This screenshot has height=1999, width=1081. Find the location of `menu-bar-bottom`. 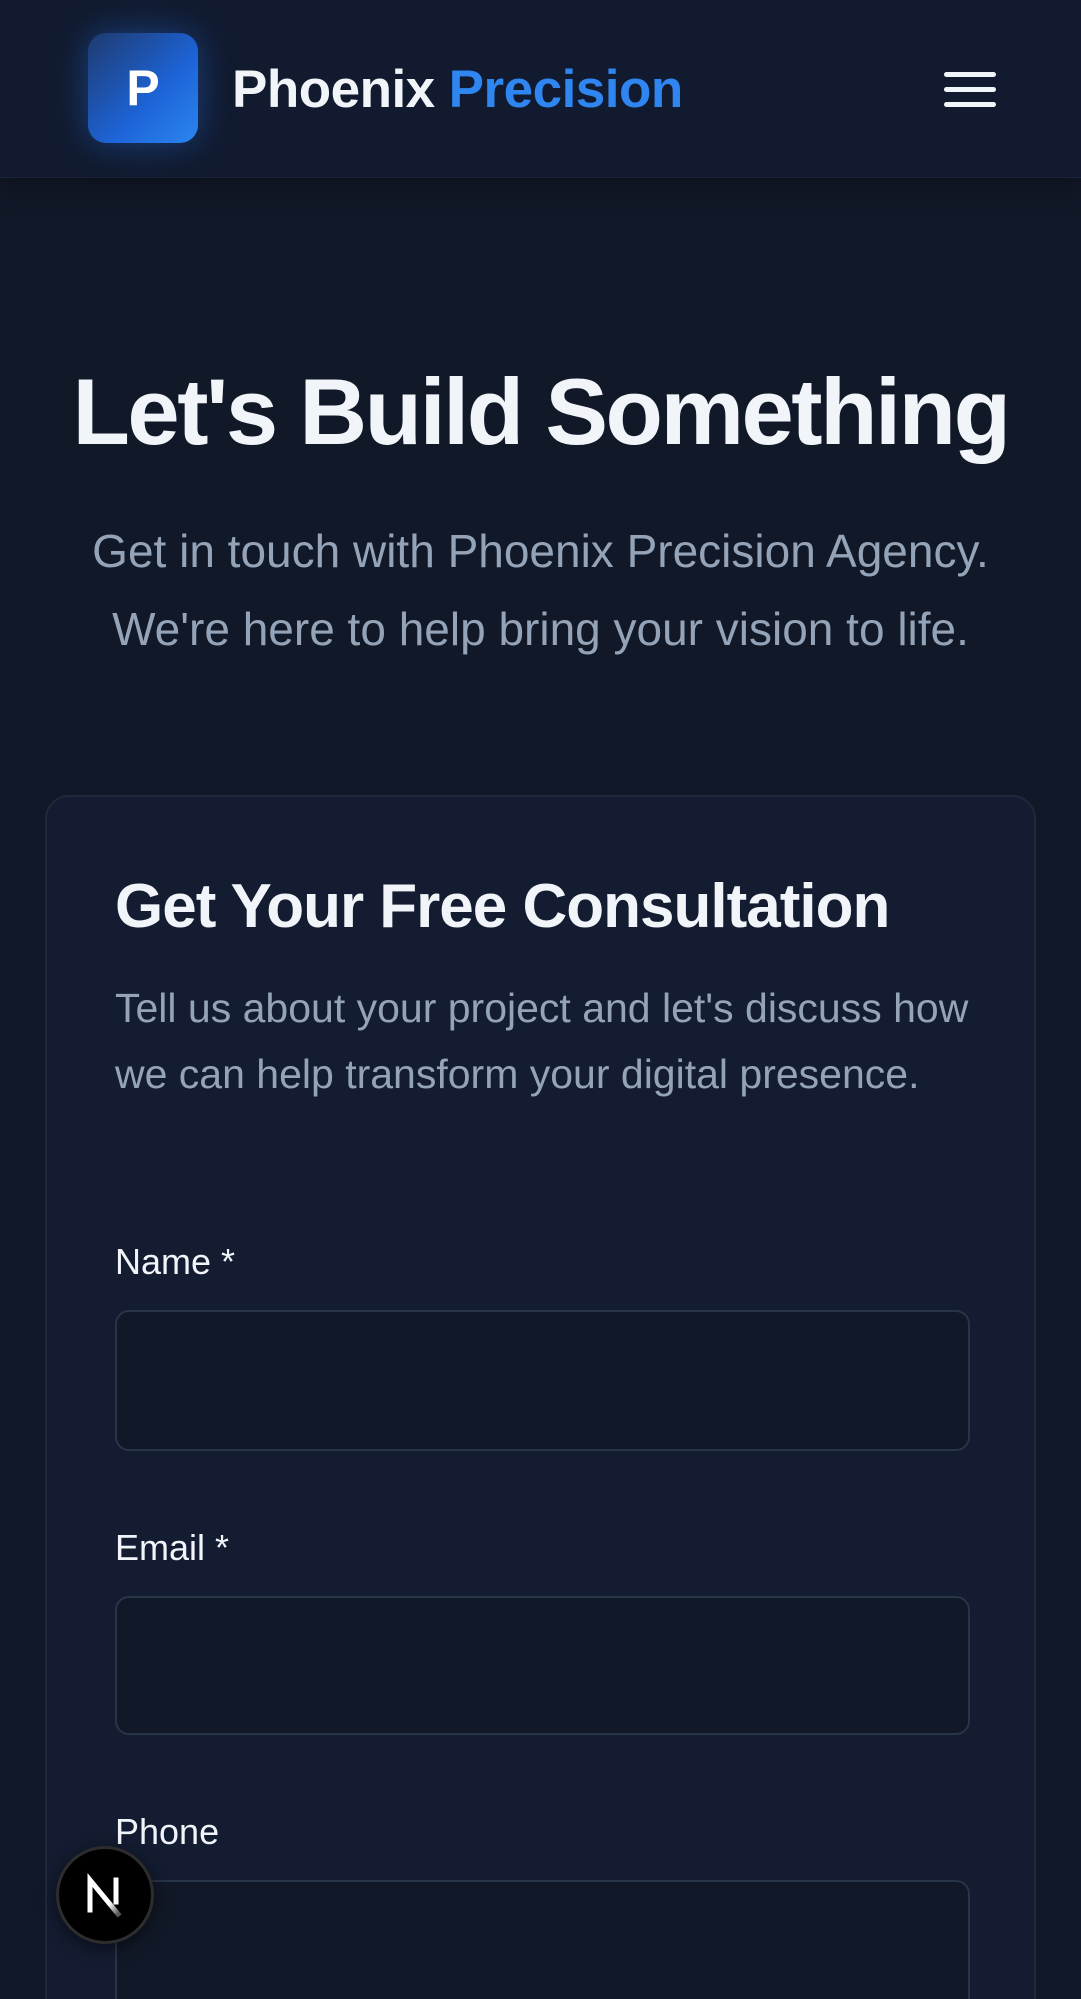

menu-bar-bottom is located at coordinates (970, 104).